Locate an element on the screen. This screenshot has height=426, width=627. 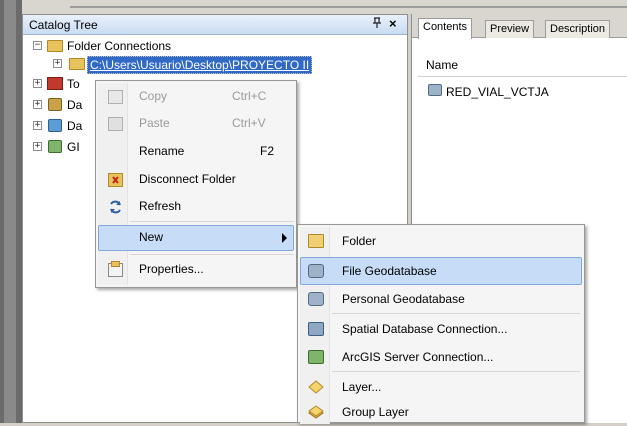
arcgis-server-connection-icon is located at coordinates (316, 357).